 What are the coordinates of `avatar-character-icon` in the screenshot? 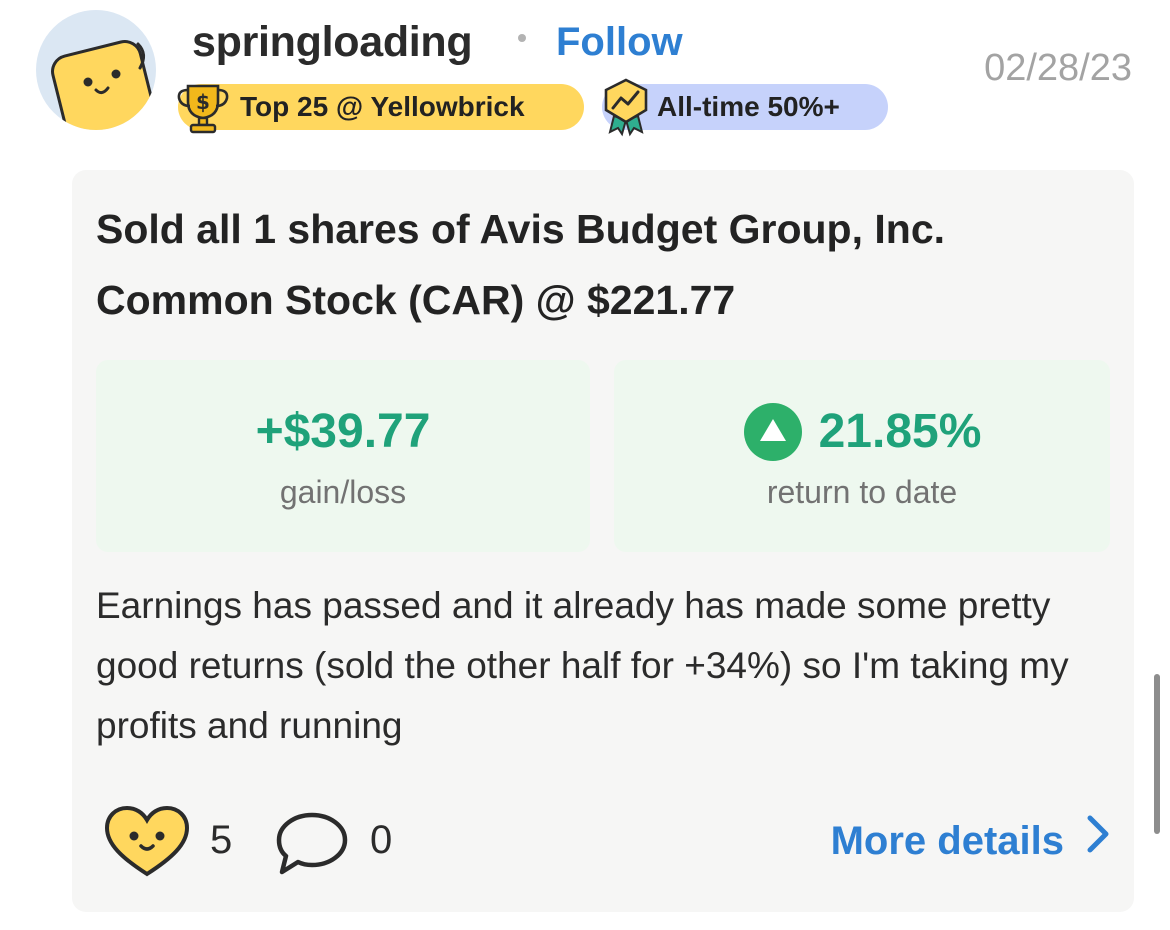 It's located at (103, 85).